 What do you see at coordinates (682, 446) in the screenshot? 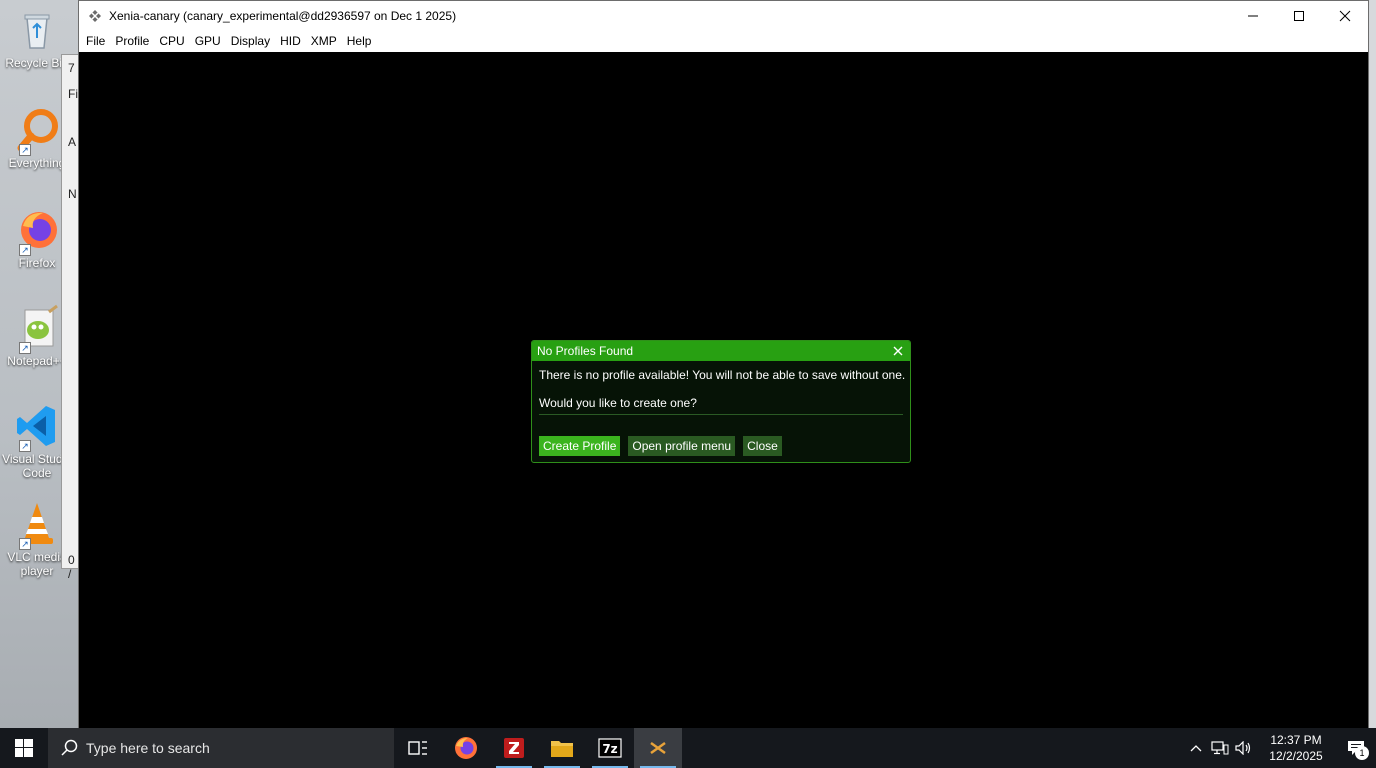
I see `open-profile-menu-button: Open profile menu` at bounding box center [682, 446].